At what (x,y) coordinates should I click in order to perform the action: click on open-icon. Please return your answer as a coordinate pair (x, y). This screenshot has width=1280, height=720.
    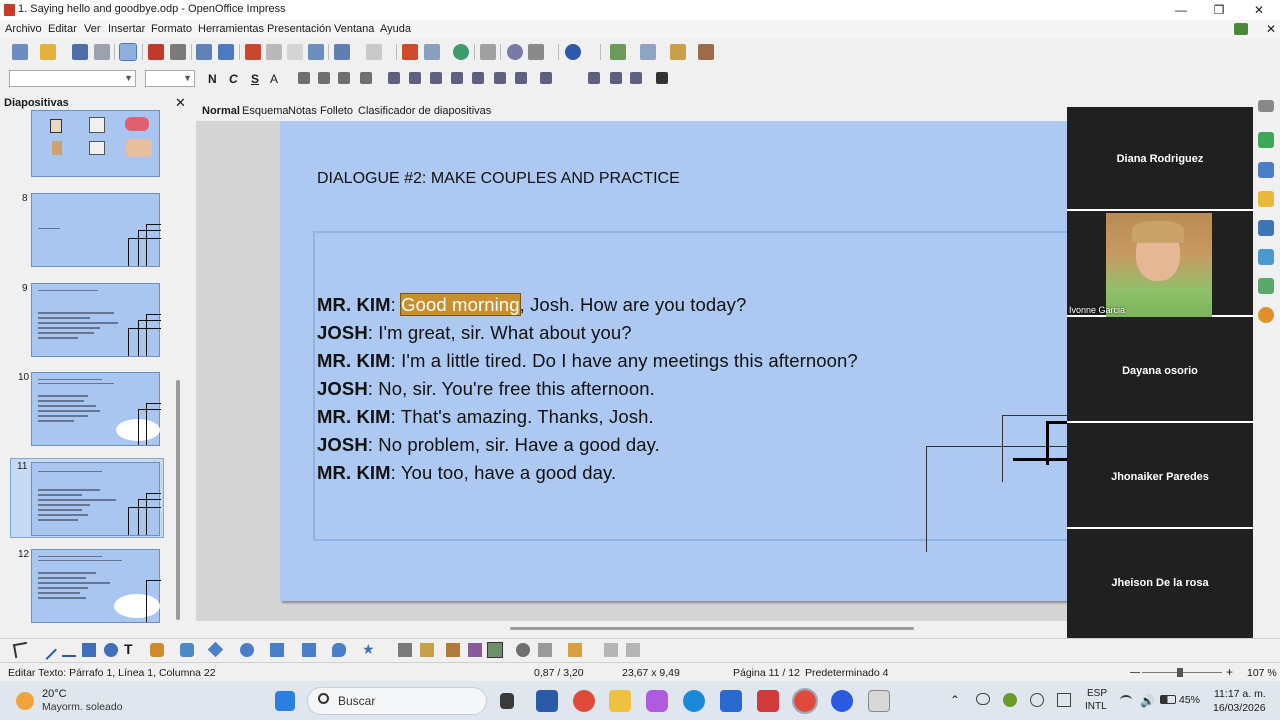
    Looking at the image, I should click on (48, 52).